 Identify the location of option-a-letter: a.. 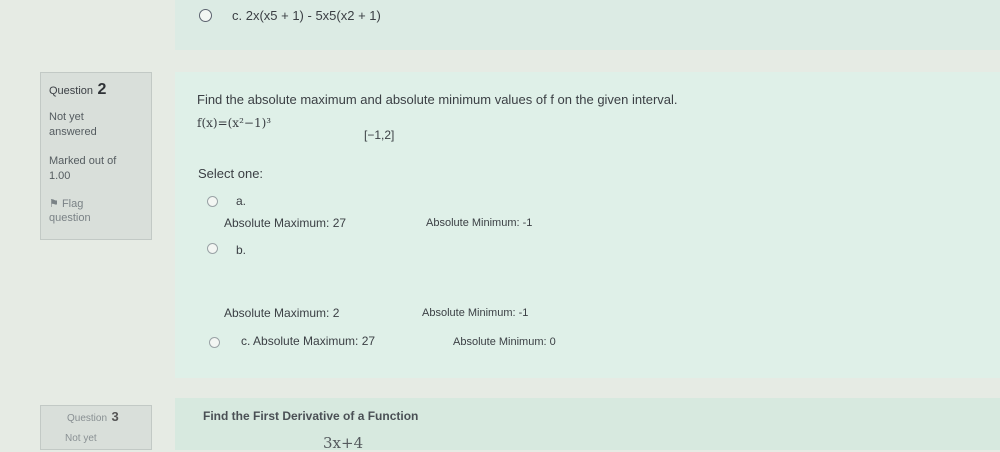
(241, 201).